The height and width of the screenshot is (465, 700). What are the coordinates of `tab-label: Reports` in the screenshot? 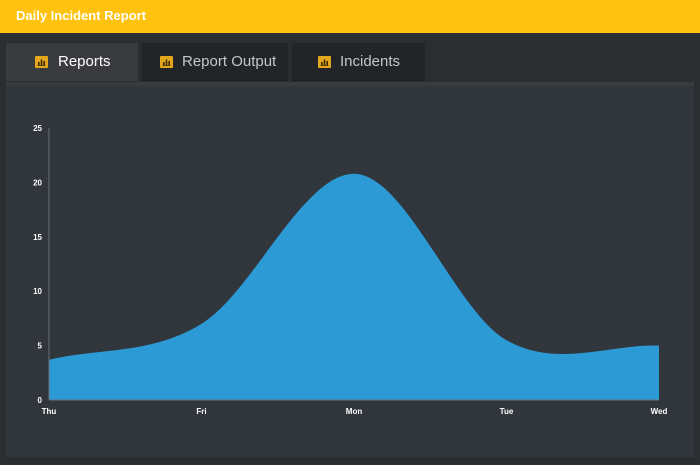 It's located at (84, 61).